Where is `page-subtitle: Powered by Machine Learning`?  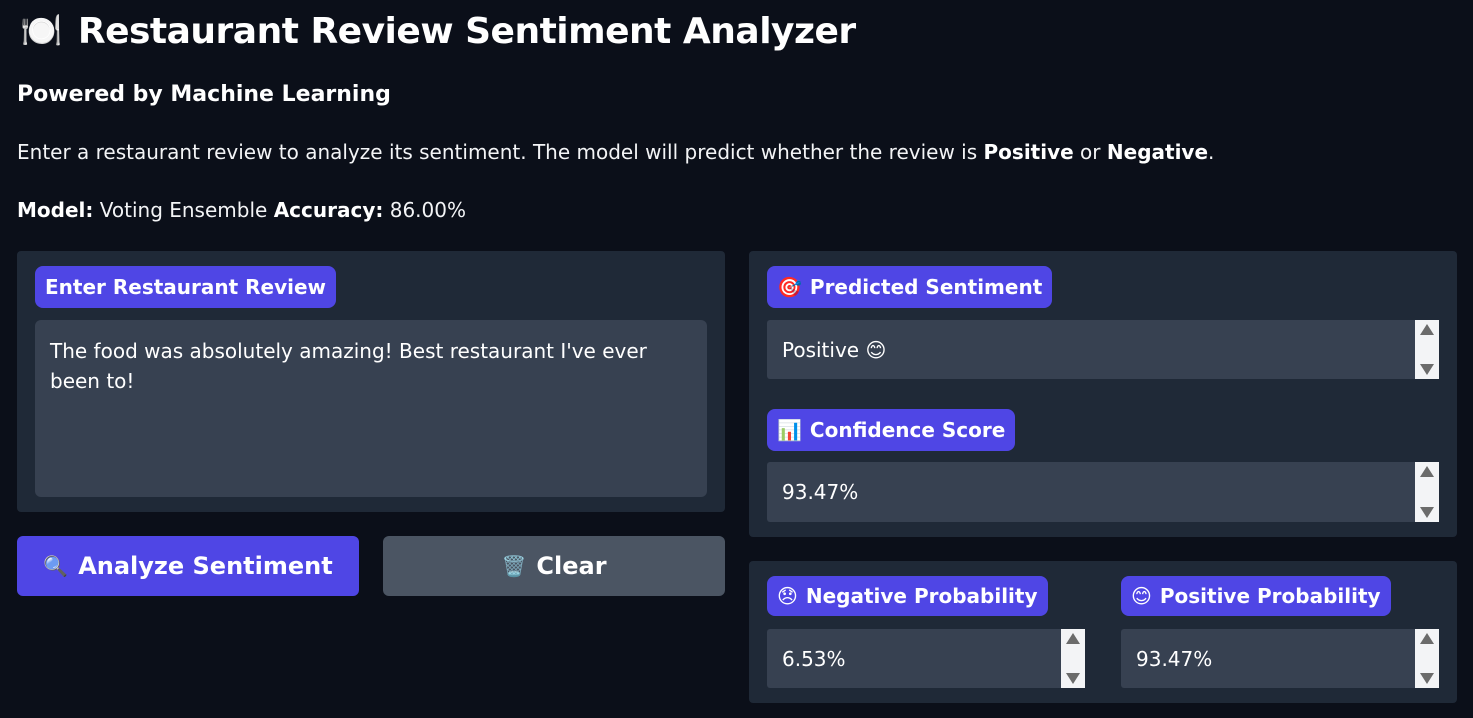 page-subtitle: Powered by Machine Learning is located at coordinates (204, 94).